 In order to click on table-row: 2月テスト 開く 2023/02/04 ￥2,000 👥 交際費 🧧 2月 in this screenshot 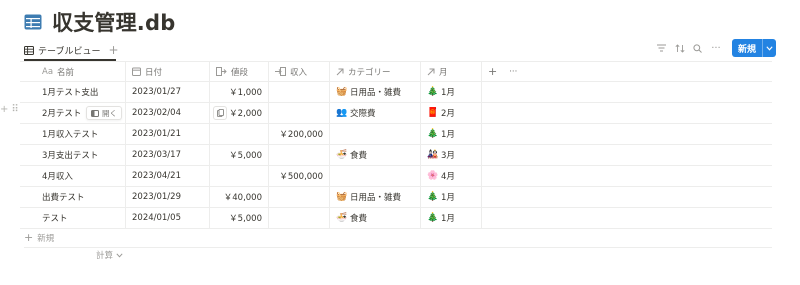, I will do `click(396, 113)`.